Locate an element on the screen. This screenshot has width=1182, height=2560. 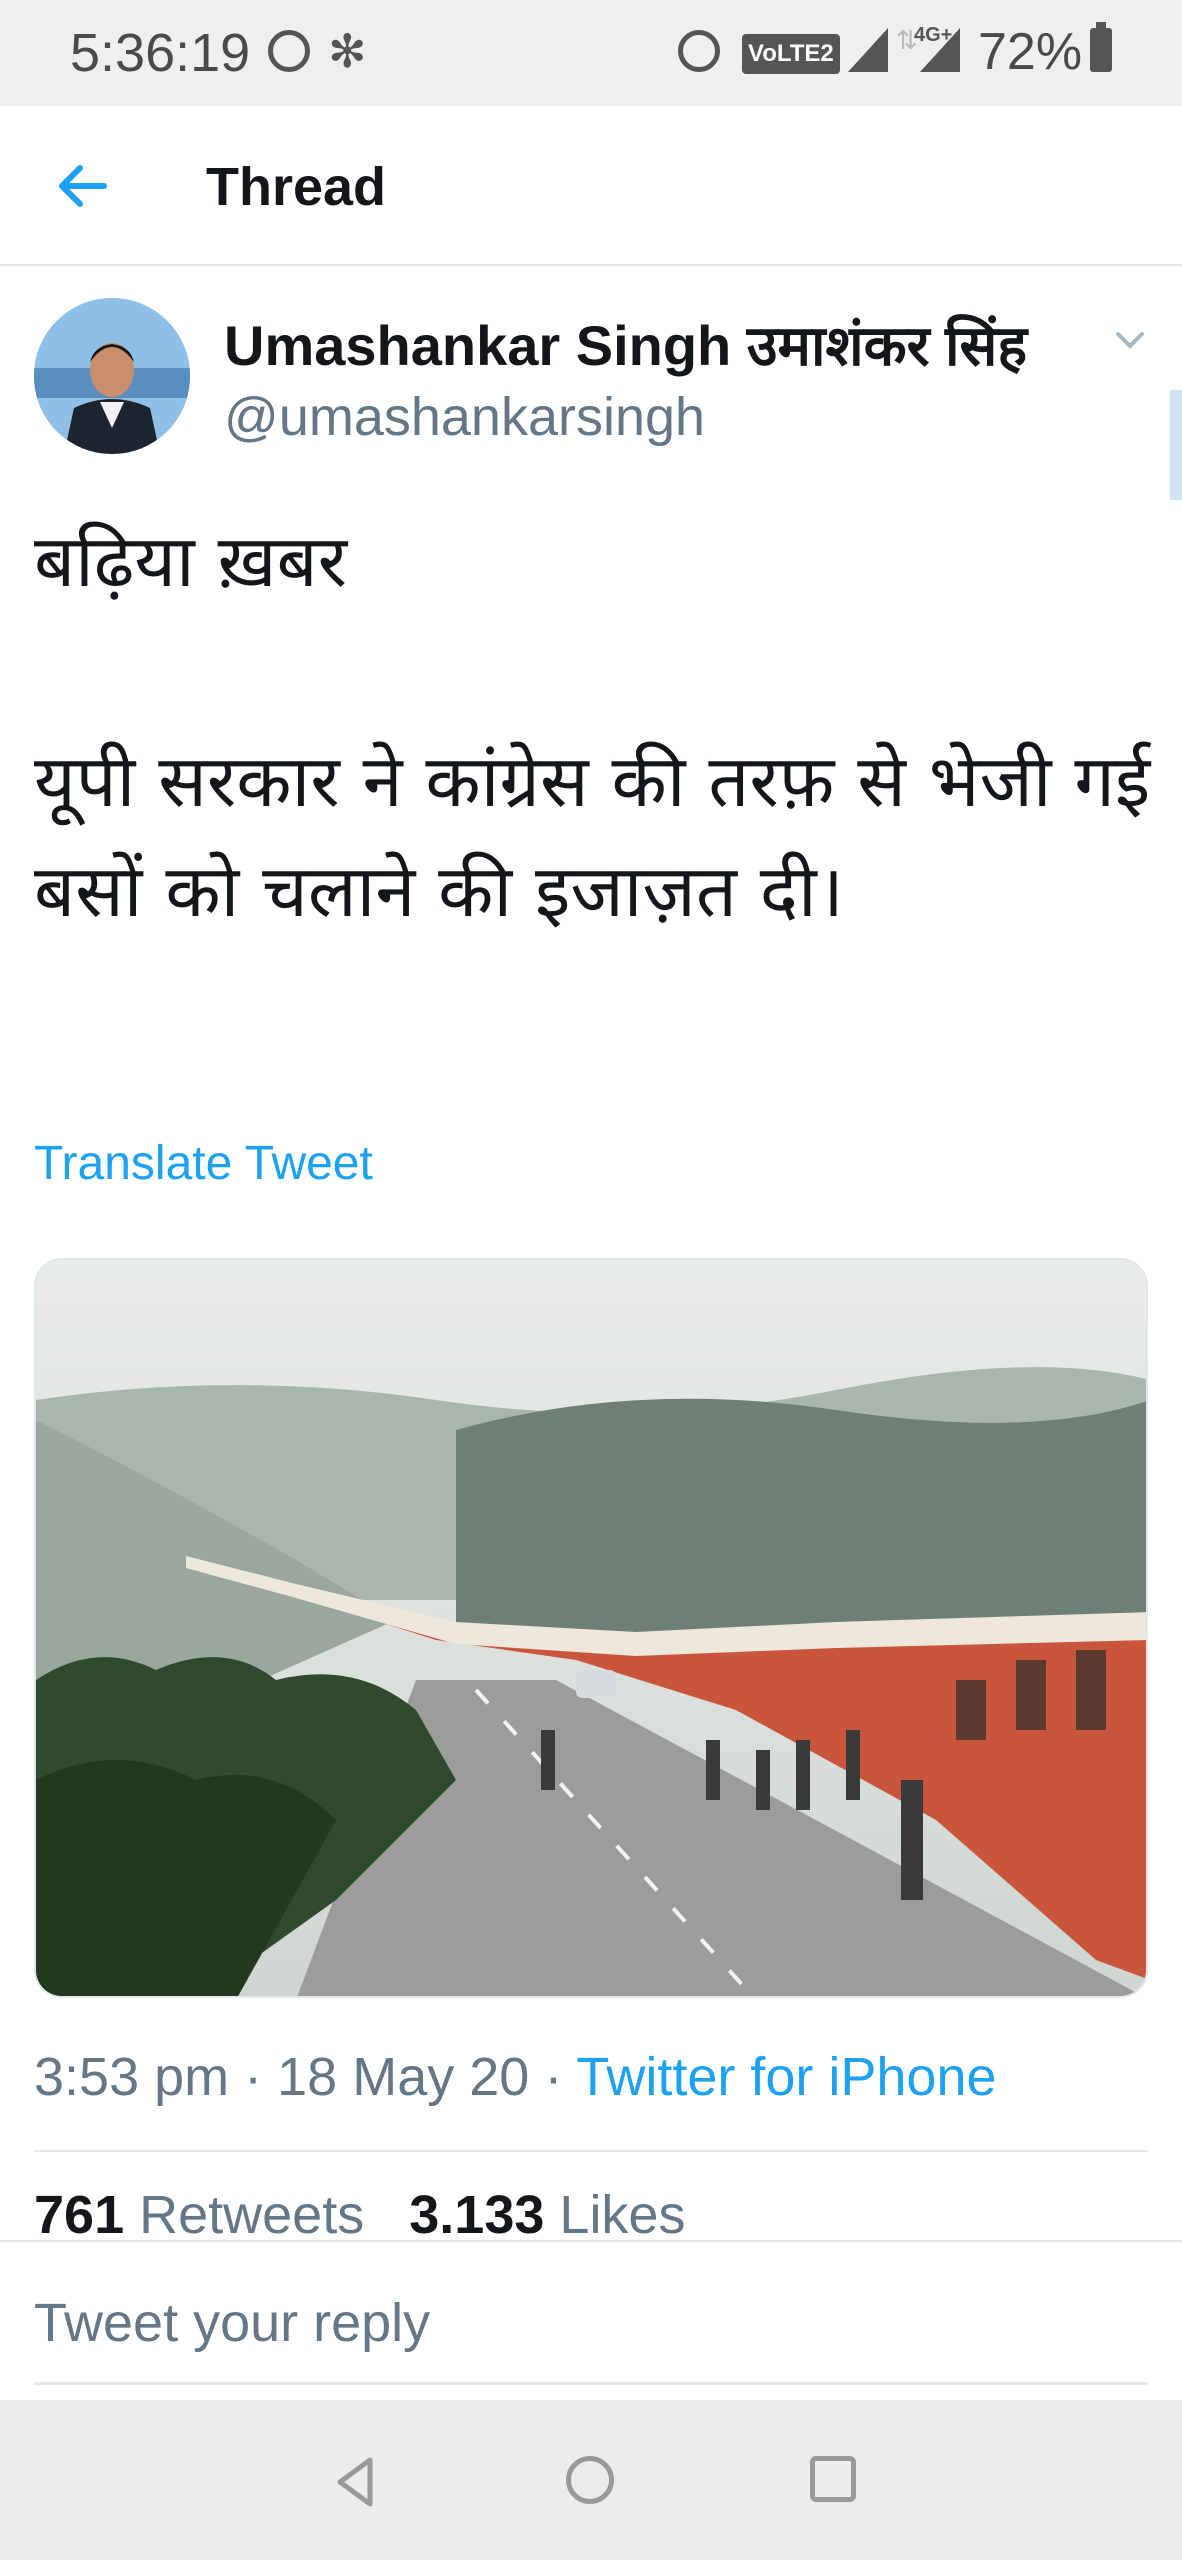
author-name: Umashankar Singh उमाशंकर सिंह is located at coordinates (625, 344).